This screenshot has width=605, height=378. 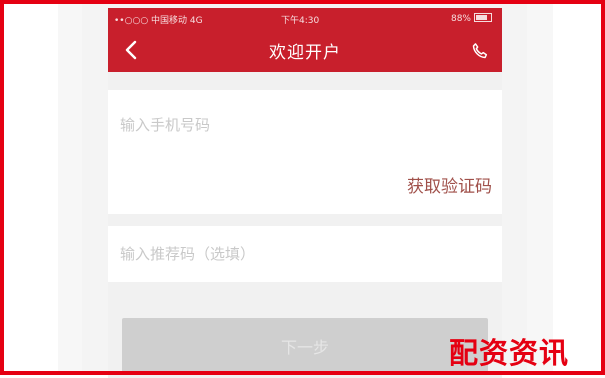 I want to click on referrer-input: 输入推荐码（选填）, so click(x=187, y=253).